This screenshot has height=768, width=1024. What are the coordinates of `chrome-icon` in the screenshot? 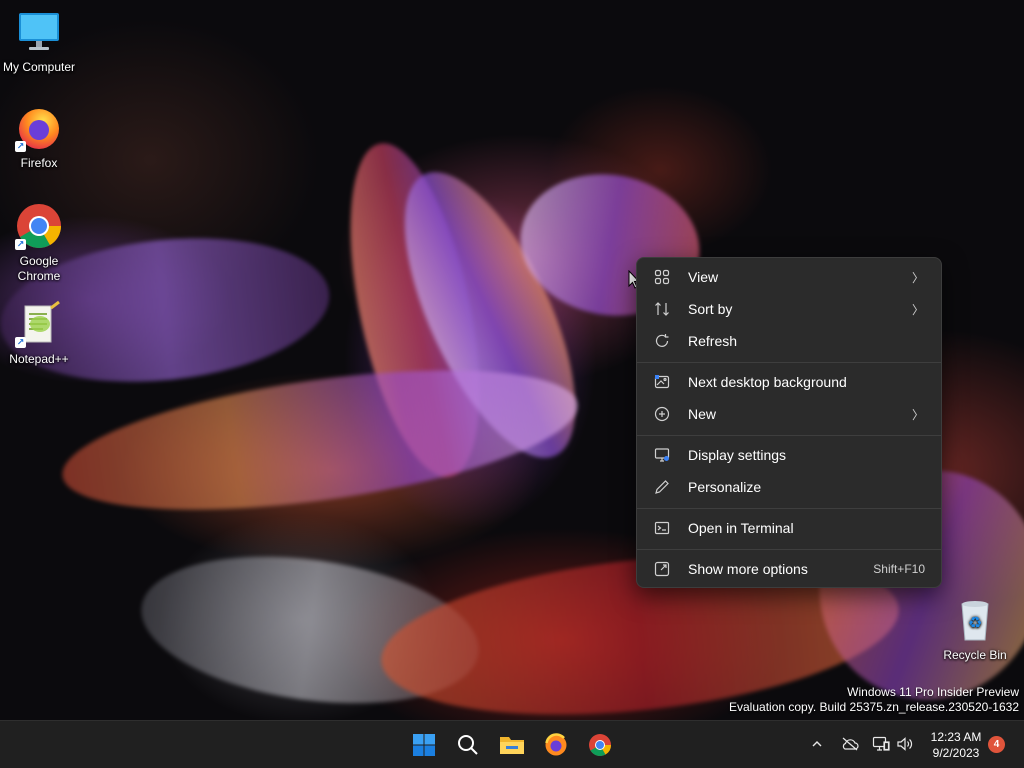 It's located at (600, 745).